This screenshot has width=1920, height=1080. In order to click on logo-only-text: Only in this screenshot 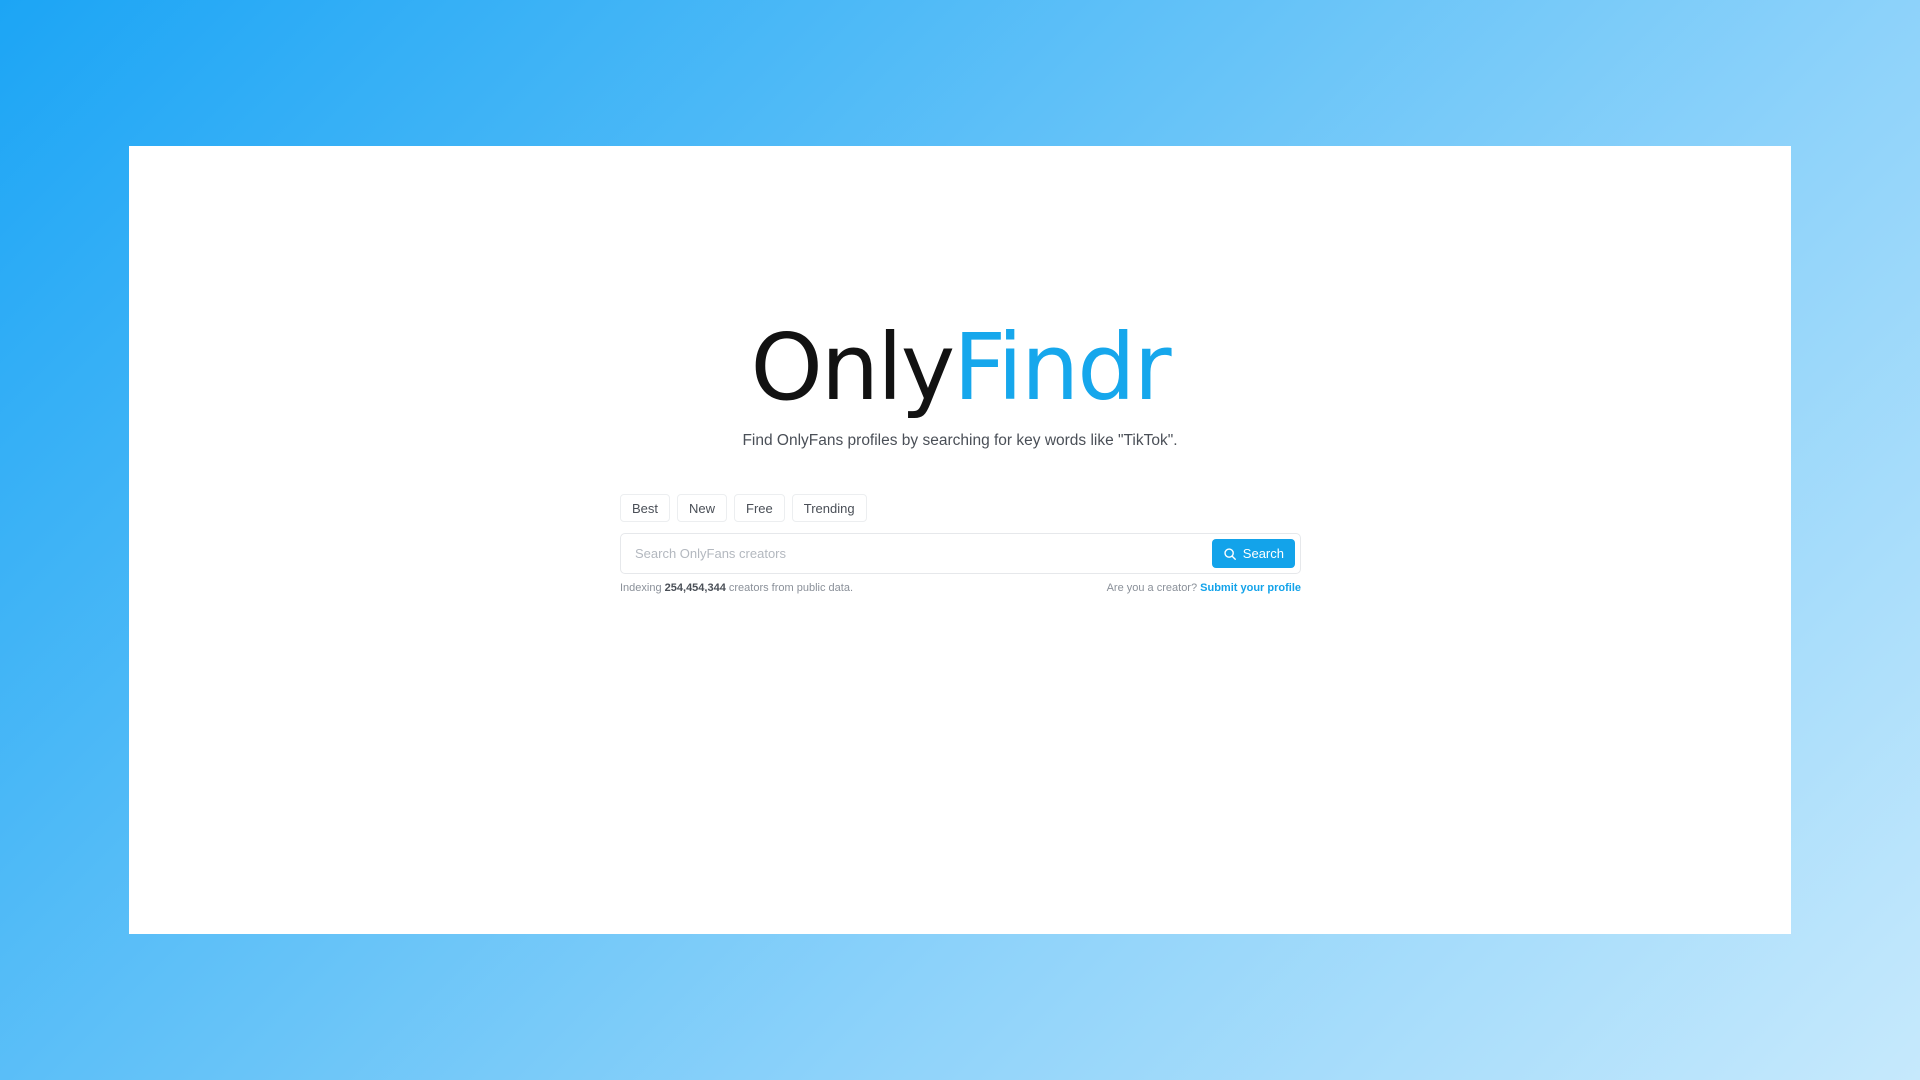, I will do `click(852, 367)`.